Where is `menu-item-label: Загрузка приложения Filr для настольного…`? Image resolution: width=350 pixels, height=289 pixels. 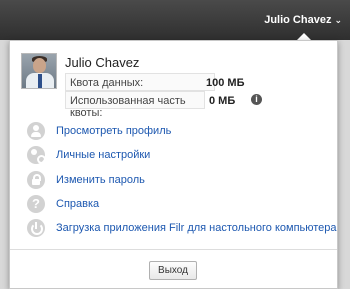 menu-item-label: Загрузка приложения Filr для настольного… is located at coordinates (196, 228).